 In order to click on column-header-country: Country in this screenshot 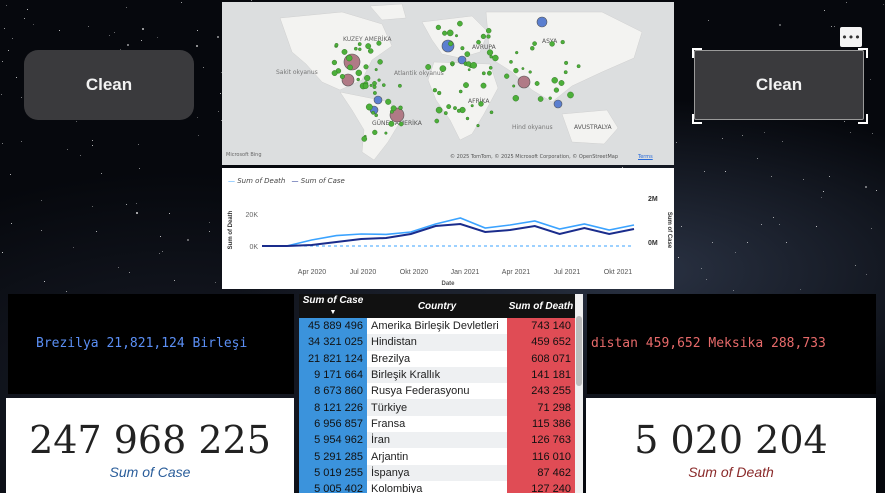, I will do `click(437, 306)`.